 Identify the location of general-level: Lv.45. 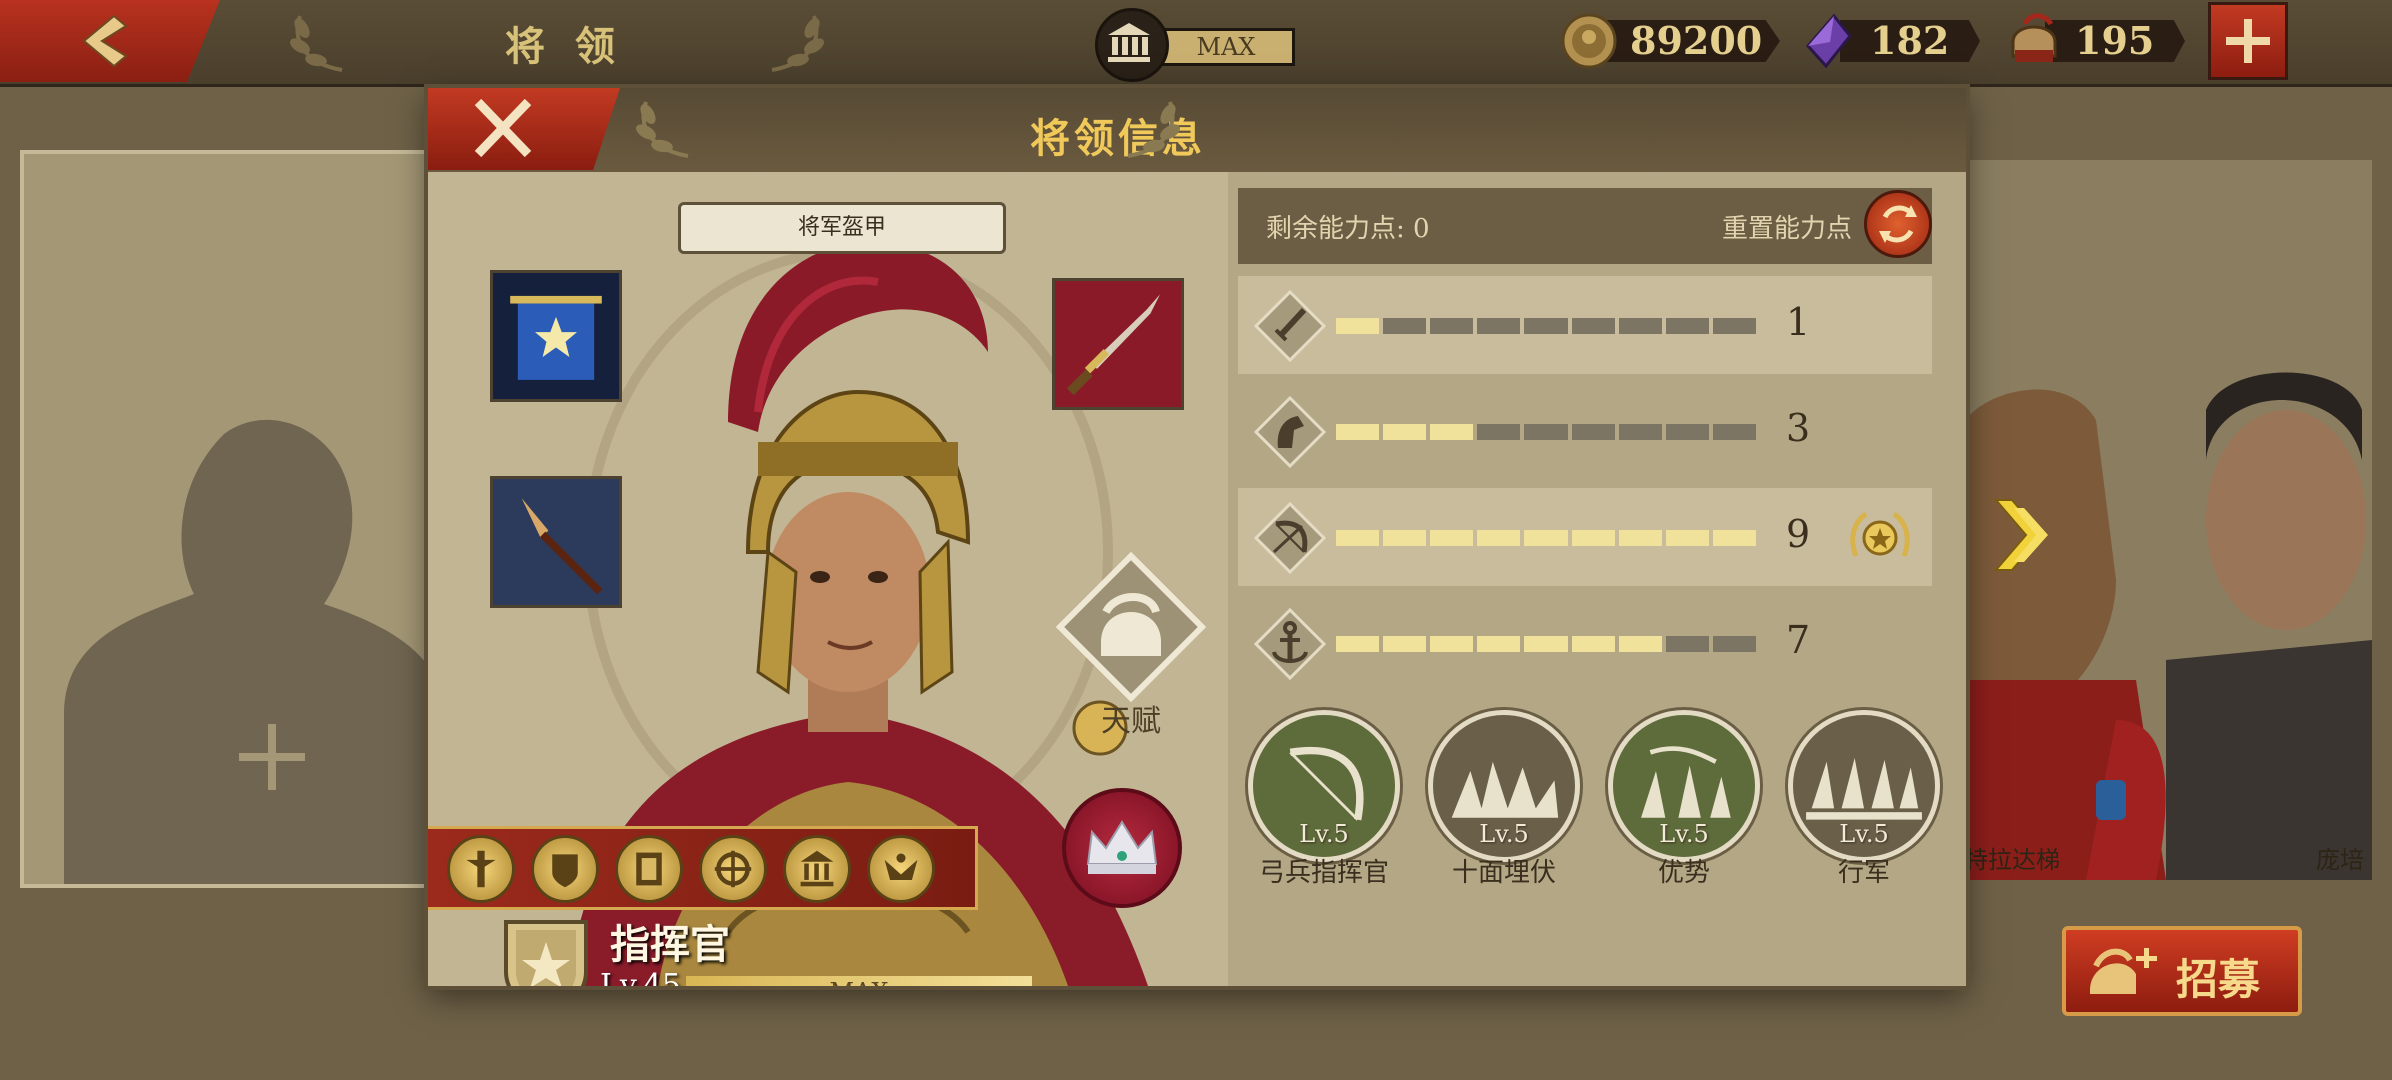
(641, 977).